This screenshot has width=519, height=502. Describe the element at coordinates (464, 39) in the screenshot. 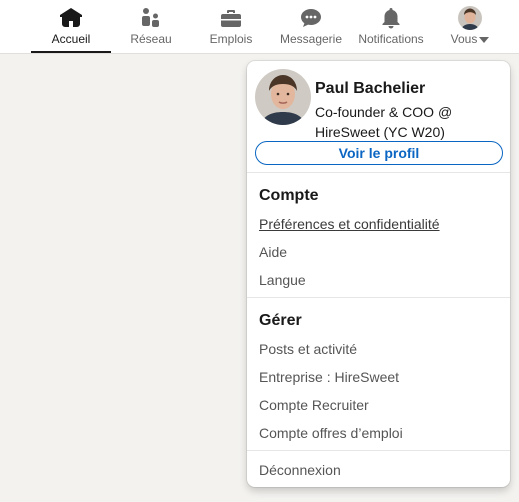

I see `nav-vous-label: Vous` at that location.